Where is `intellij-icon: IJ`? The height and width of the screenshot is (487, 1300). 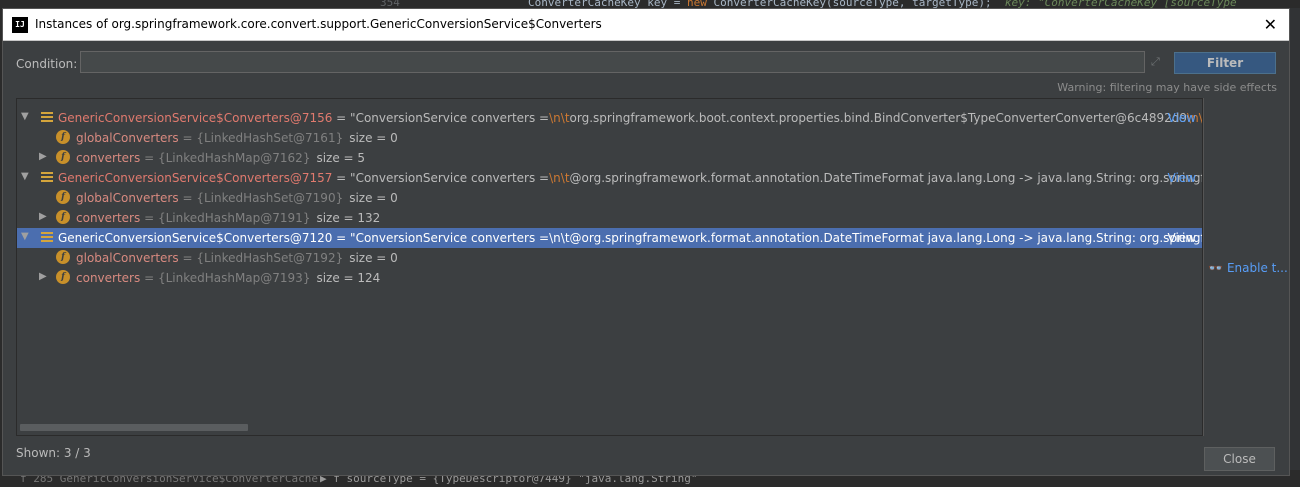
intellij-icon: IJ is located at coordinates (20, 25).